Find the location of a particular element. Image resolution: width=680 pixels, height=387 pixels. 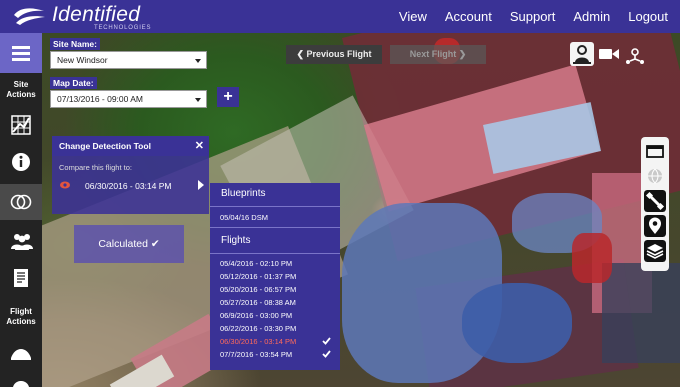

map-region-shadow is located at coordinates (641, 313).